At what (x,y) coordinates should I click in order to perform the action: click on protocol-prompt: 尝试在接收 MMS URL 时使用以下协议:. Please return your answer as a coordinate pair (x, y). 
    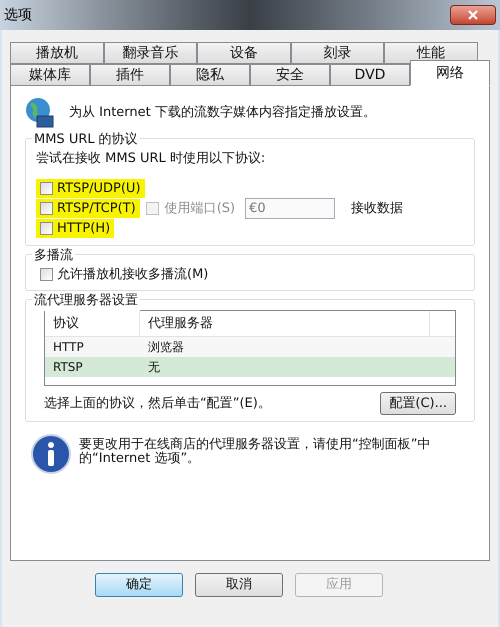
    Looking at the image, I should click on (151, 159).